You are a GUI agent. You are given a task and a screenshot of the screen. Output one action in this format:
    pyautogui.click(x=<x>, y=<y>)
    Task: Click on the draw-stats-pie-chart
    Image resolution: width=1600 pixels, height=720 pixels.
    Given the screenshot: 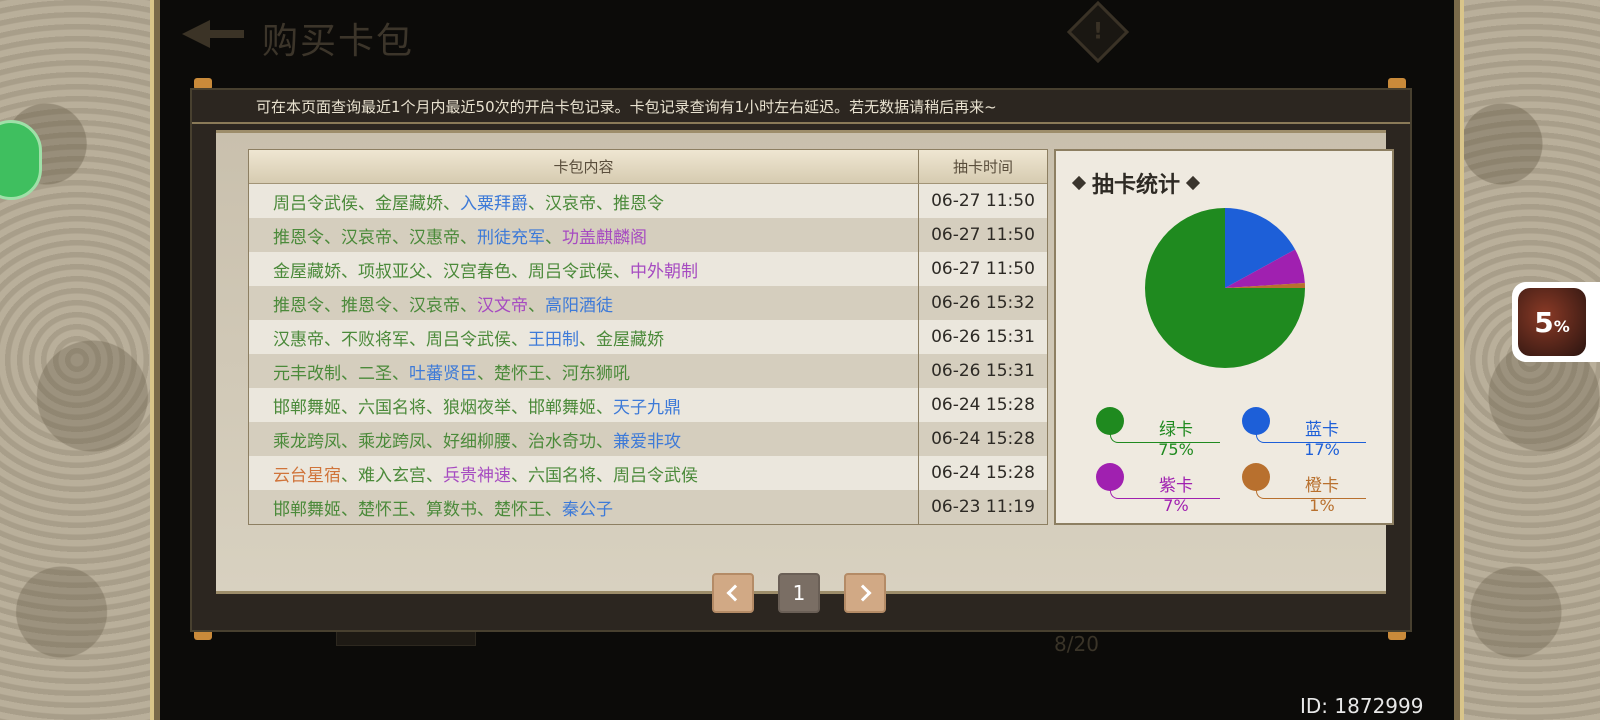 What is the action you would take?
    pyautogui.click(x=1225, y=288)
    